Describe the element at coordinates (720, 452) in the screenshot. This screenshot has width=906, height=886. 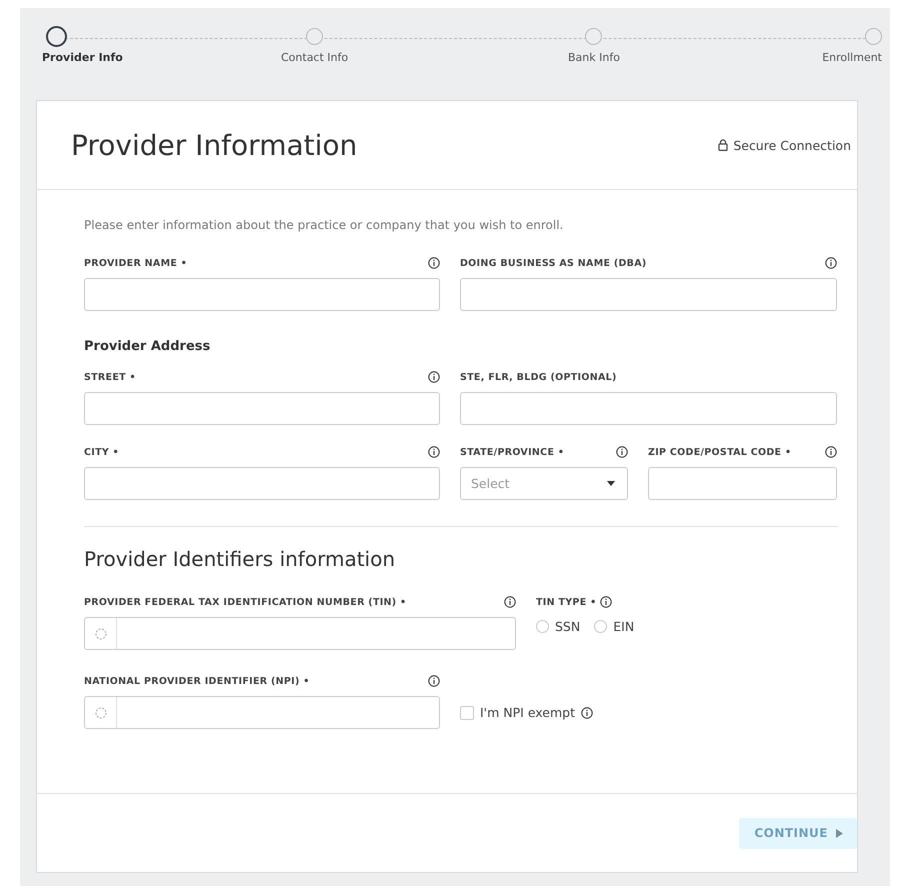
I see `field-label: ZIP CODE/POSTAL CODE •` at that location.